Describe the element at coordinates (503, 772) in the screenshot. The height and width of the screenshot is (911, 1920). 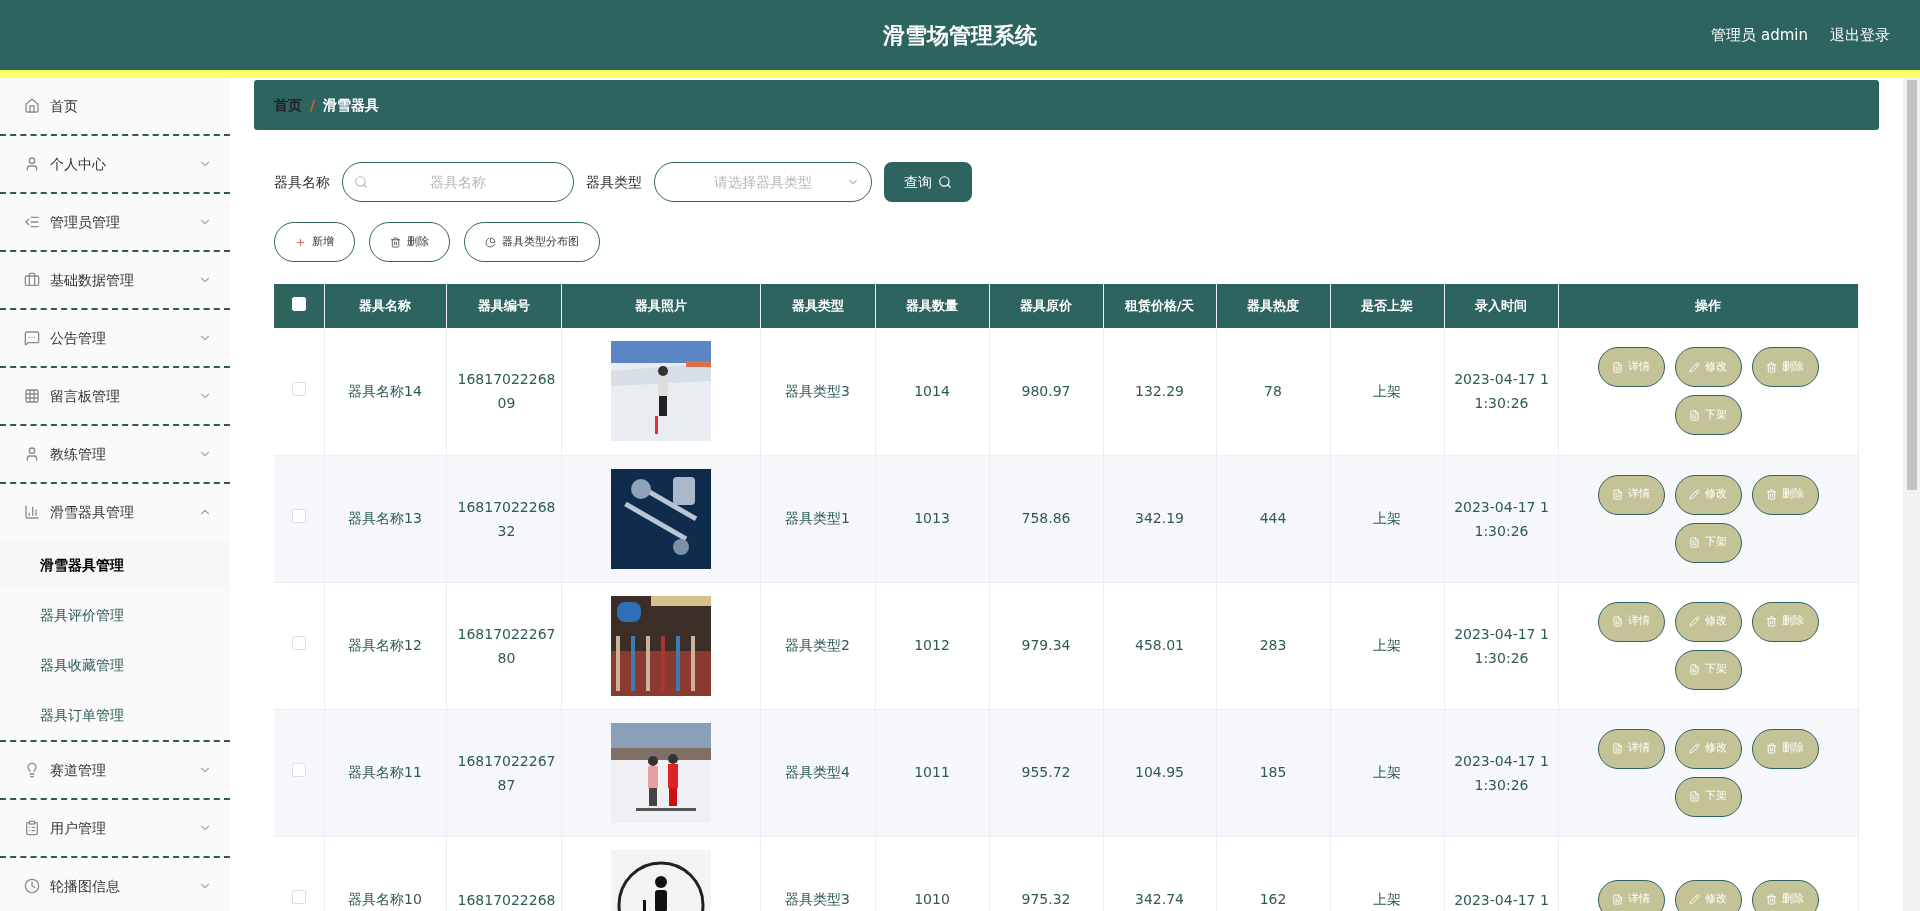
I see `table-cell: 1681702226787` at that location.